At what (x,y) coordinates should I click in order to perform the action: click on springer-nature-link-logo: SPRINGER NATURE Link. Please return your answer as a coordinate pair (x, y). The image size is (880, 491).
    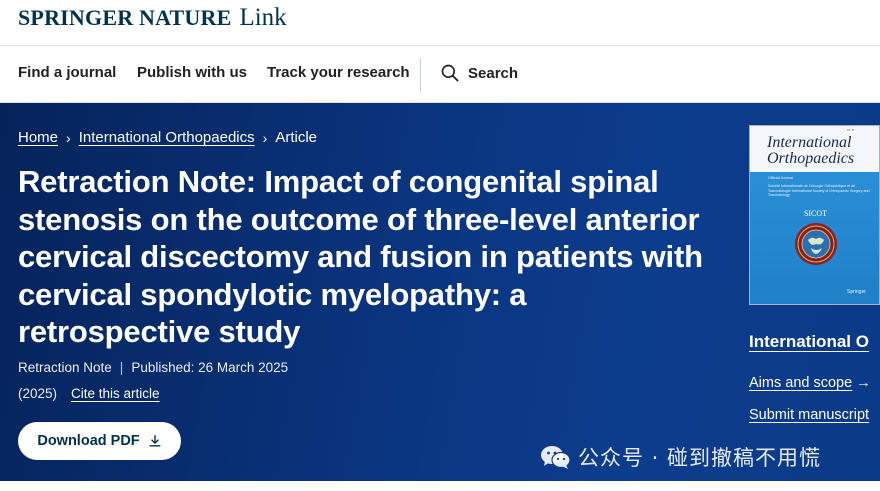
    Looking at the image, I should click on (152, 17).